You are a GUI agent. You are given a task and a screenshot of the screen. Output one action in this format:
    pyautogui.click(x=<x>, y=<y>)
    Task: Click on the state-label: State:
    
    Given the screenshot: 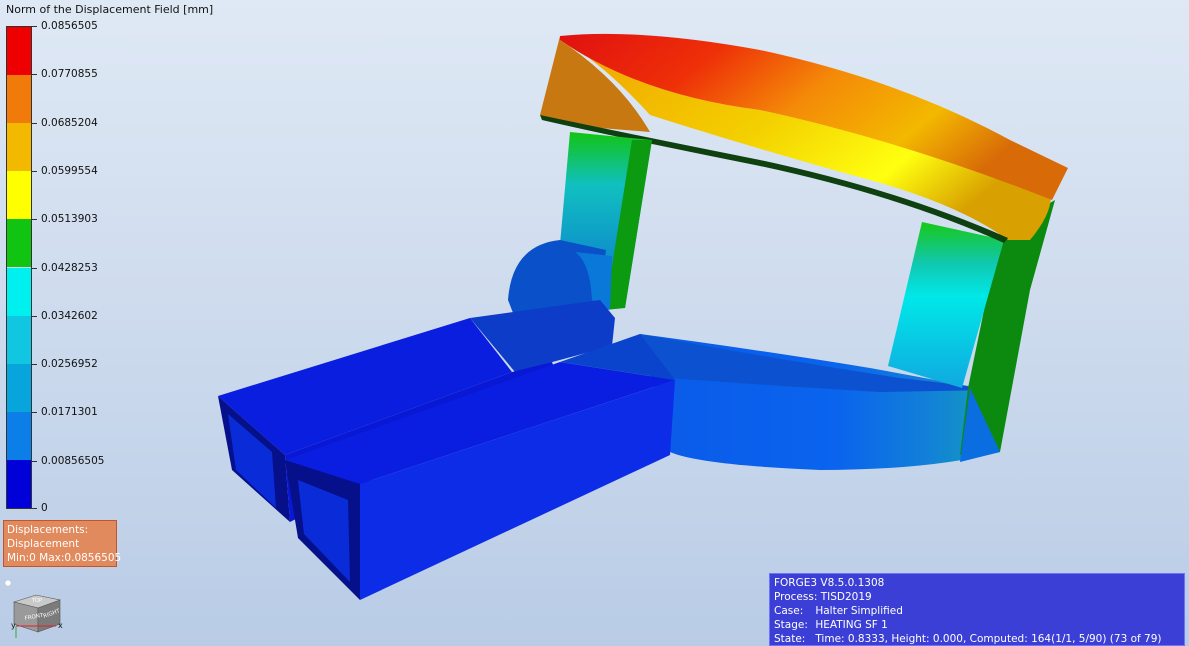 What is the action you would take?
    pyautogui.click(x=790, y=639)
    